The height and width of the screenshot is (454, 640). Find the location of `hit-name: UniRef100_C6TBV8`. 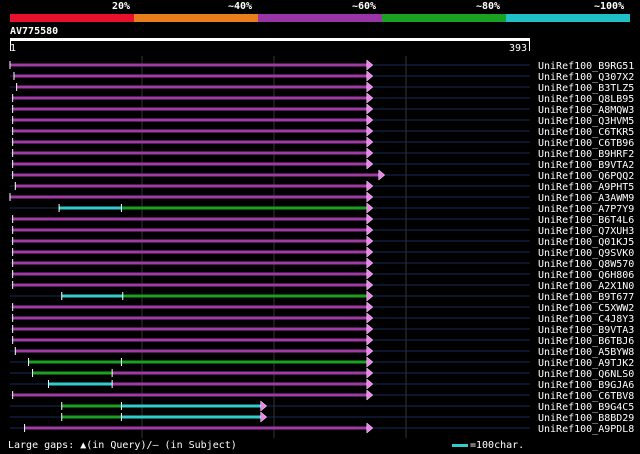

hit-name: UniRef100_C6TBV8 is located at coordinates (586, 396).